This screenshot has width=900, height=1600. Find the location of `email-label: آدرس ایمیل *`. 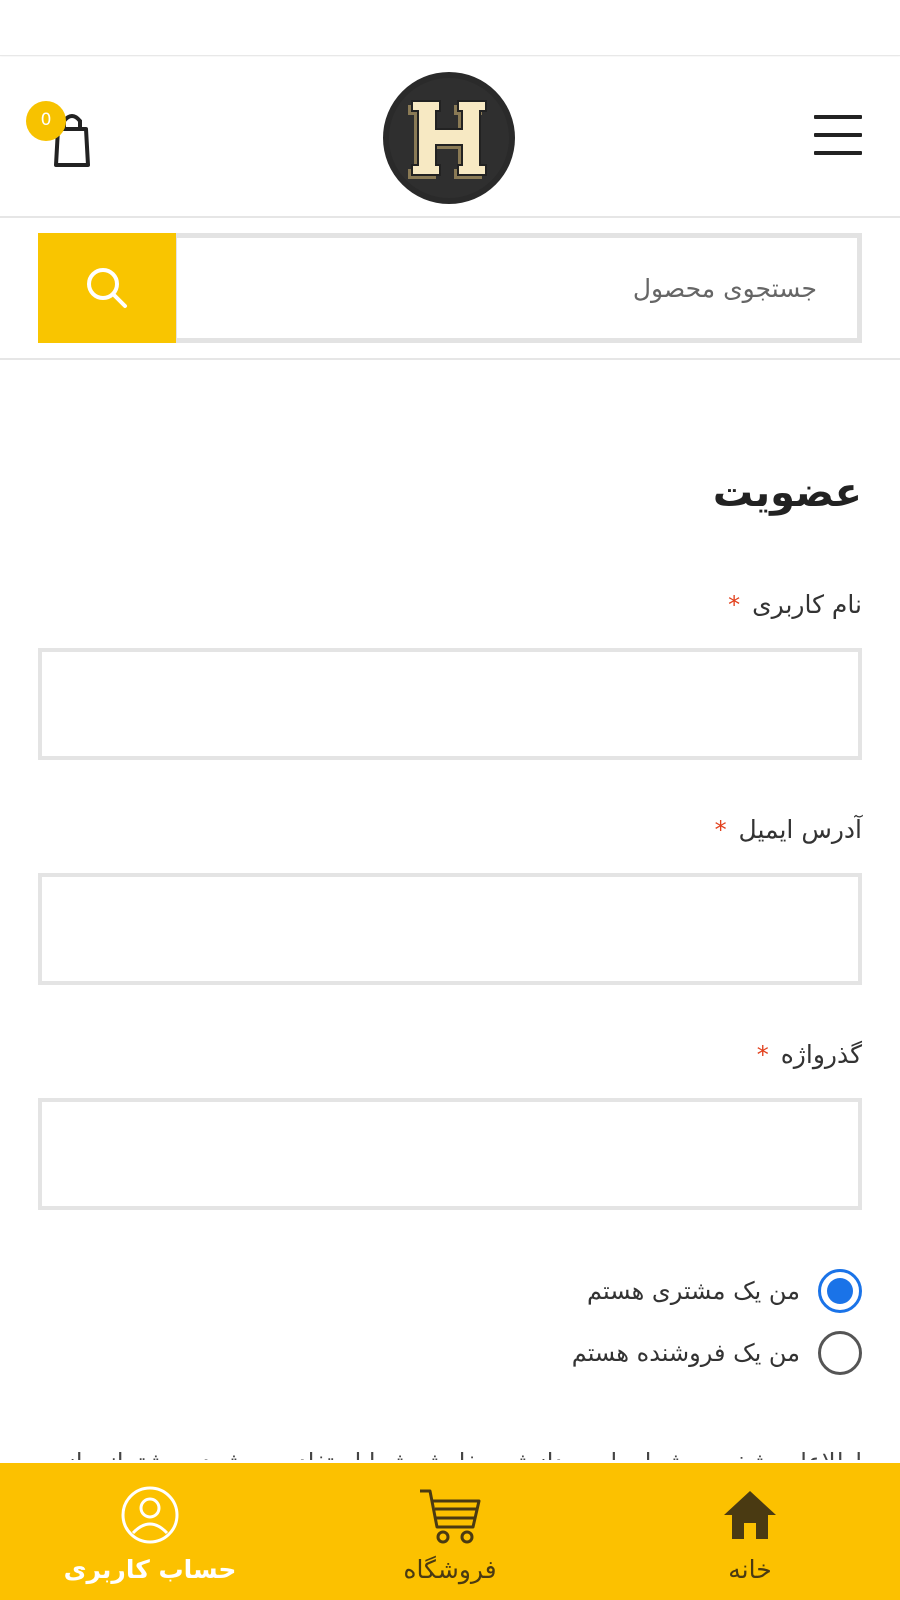

email-label: آدرس ایمیل * is located at coordinates (788, 829).